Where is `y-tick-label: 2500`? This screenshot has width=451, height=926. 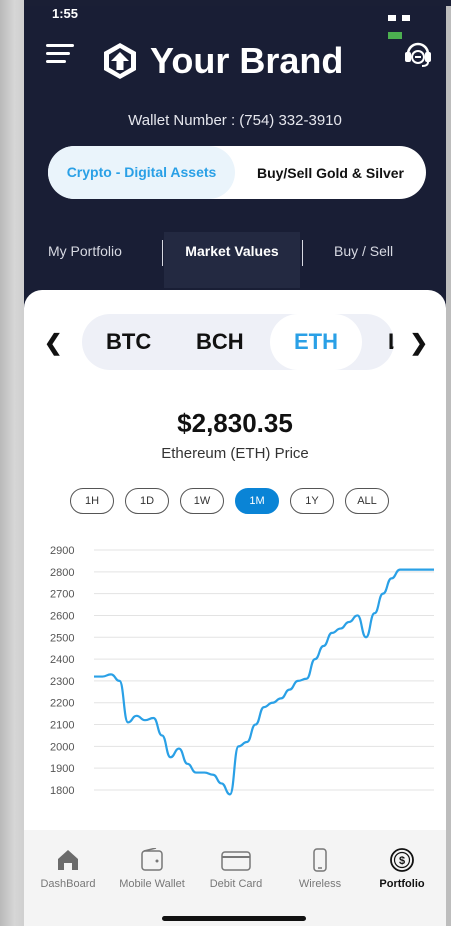 y-tick-label: 2500 is located at coordinates (62, 638).